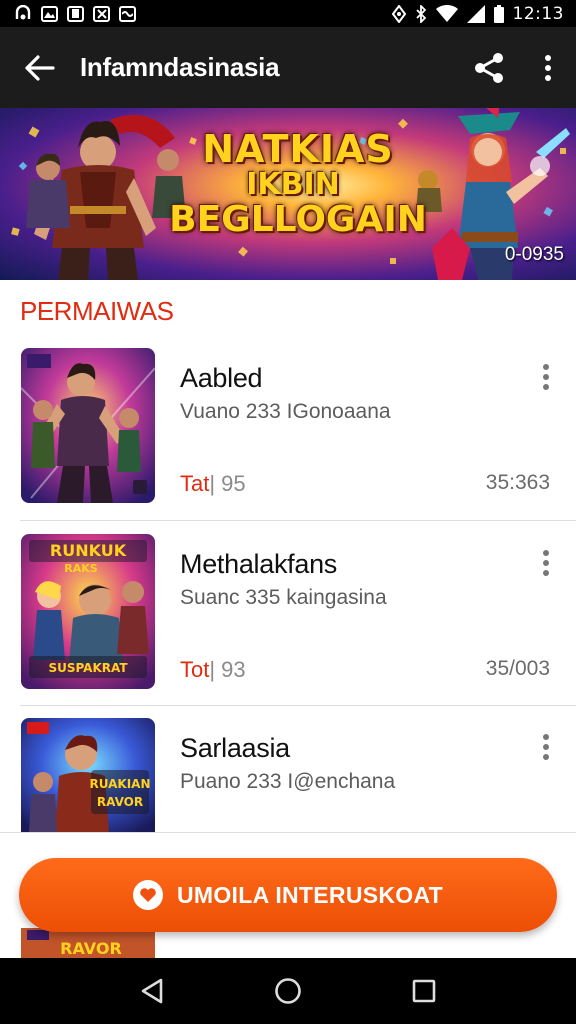  What do you see at coordinates (398, 13) in the screenshot?
I see `vibrate-icon` at bounding box center [398, 13].